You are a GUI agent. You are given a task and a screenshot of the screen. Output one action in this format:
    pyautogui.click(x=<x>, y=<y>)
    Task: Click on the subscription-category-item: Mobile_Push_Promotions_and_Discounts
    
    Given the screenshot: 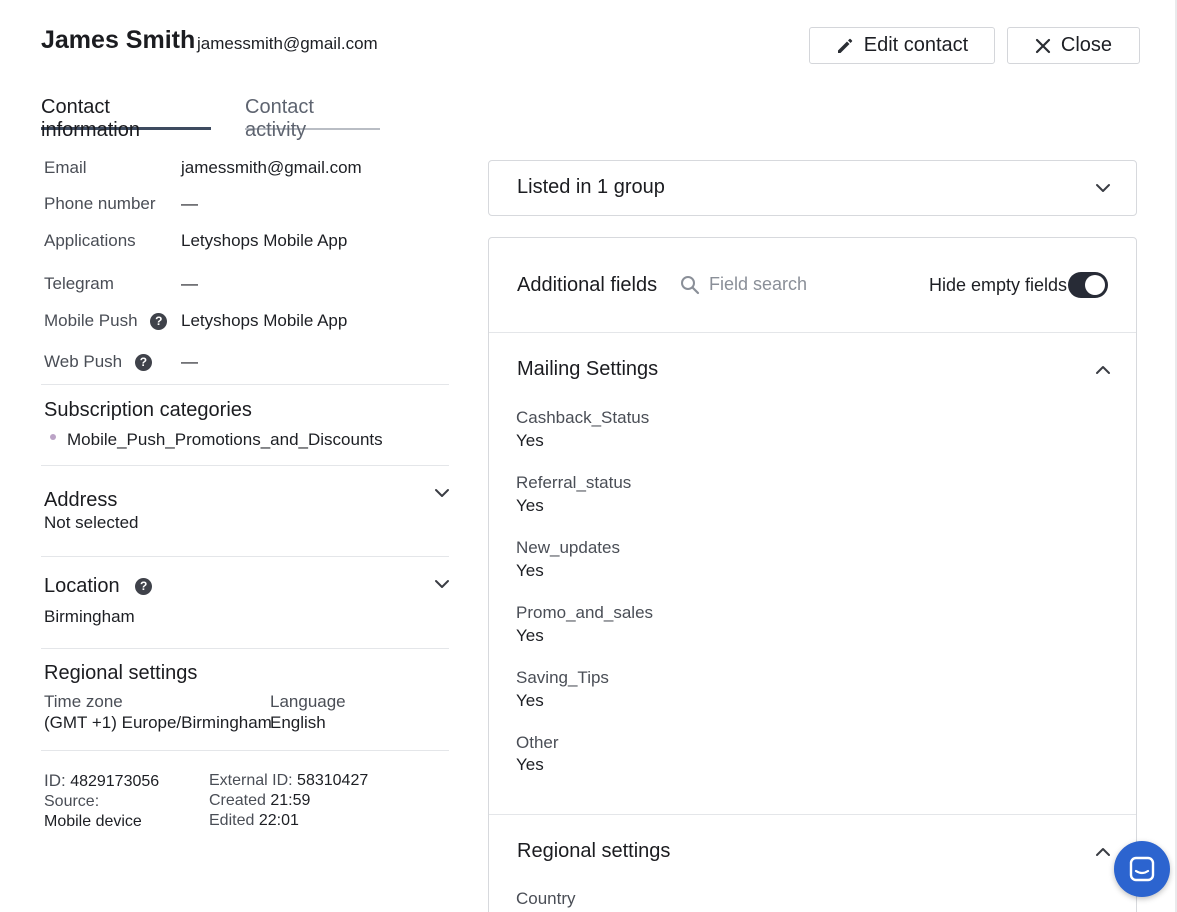 What is the action you would take?
    pyautogui.click(x=225, y=439)
    